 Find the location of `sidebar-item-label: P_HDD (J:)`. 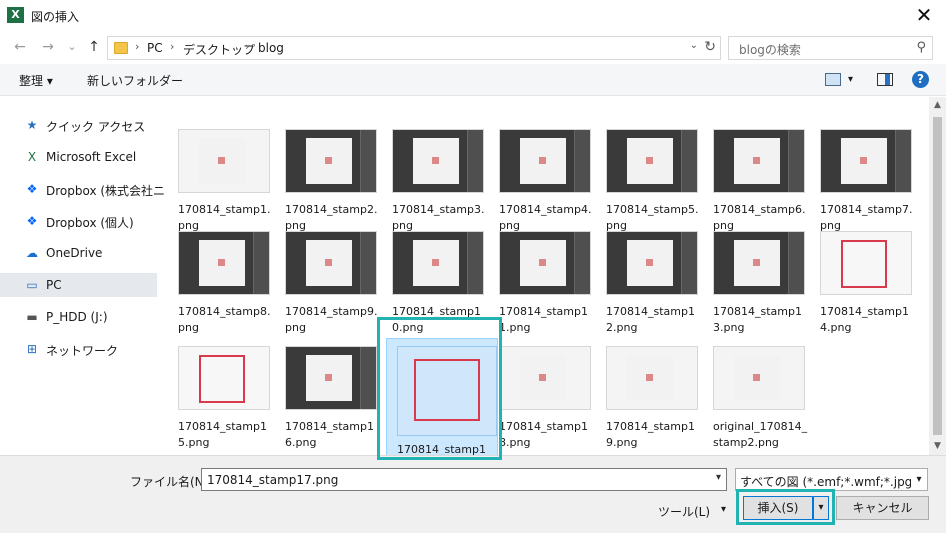

sidebar-item-label: P_HDD (J:) is located at coordinates (77, 317).